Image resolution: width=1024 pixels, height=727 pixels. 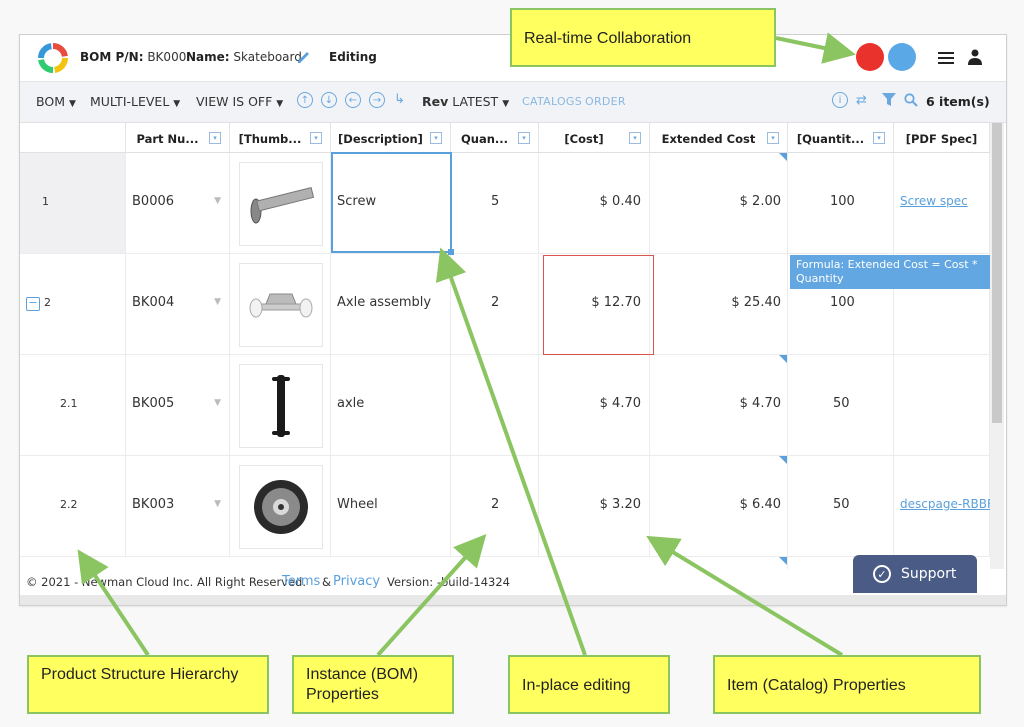 What do you see at coordinates (946, 58) in the screenshot?
I see `hamburger-menu-icon` at bounding box center [946, 58].